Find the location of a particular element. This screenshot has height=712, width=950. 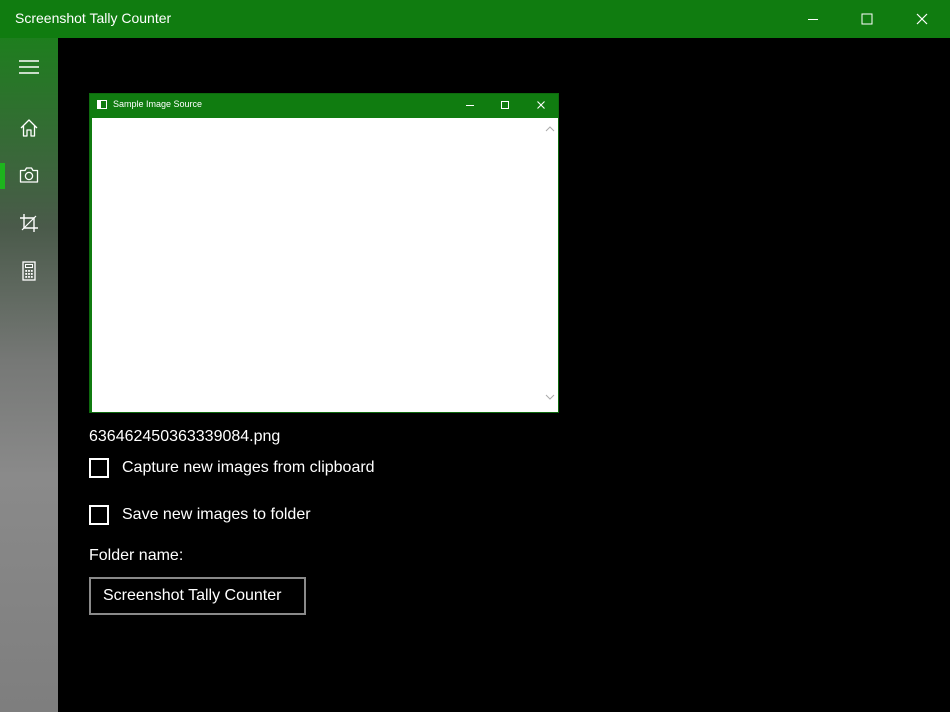

save-to-folder-label: Save new images to folder is located at coordinates (216, 515).